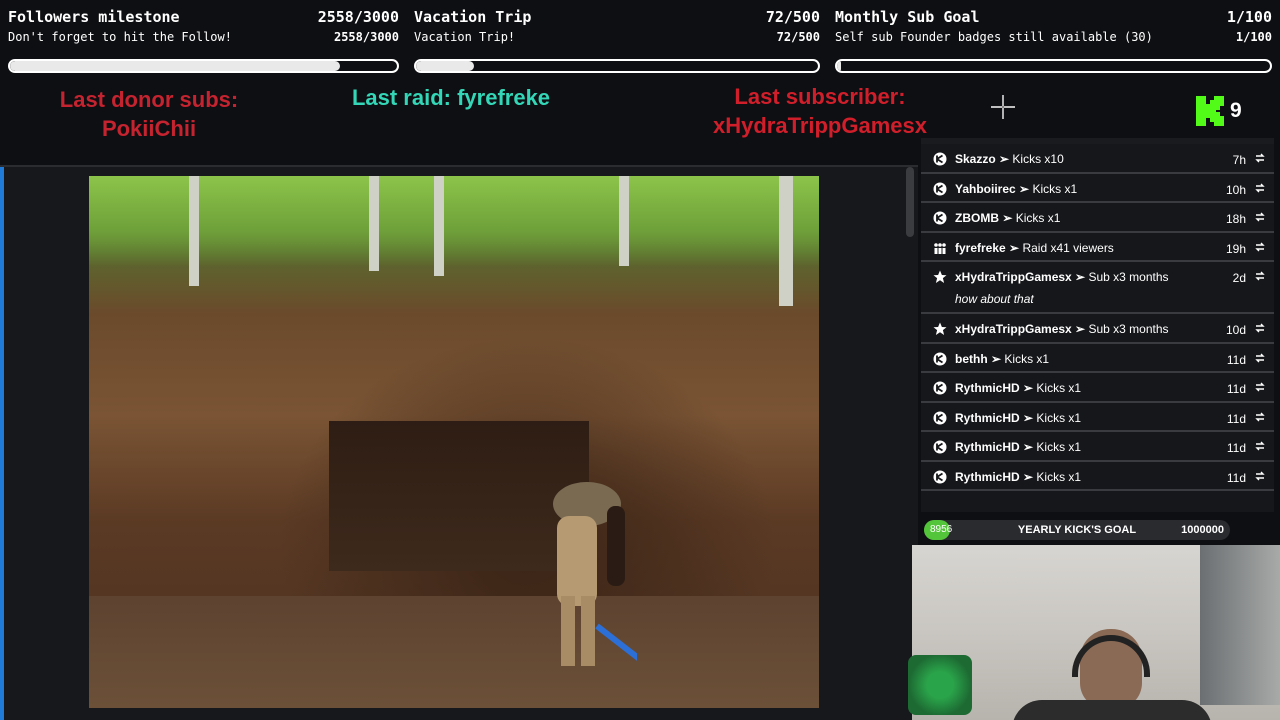  What do you see at coordinates (1008, 218) in the screenshot?
I see `event-text: ZBOMB ➢ Kicks x1` at bounding box center [1008, 218].